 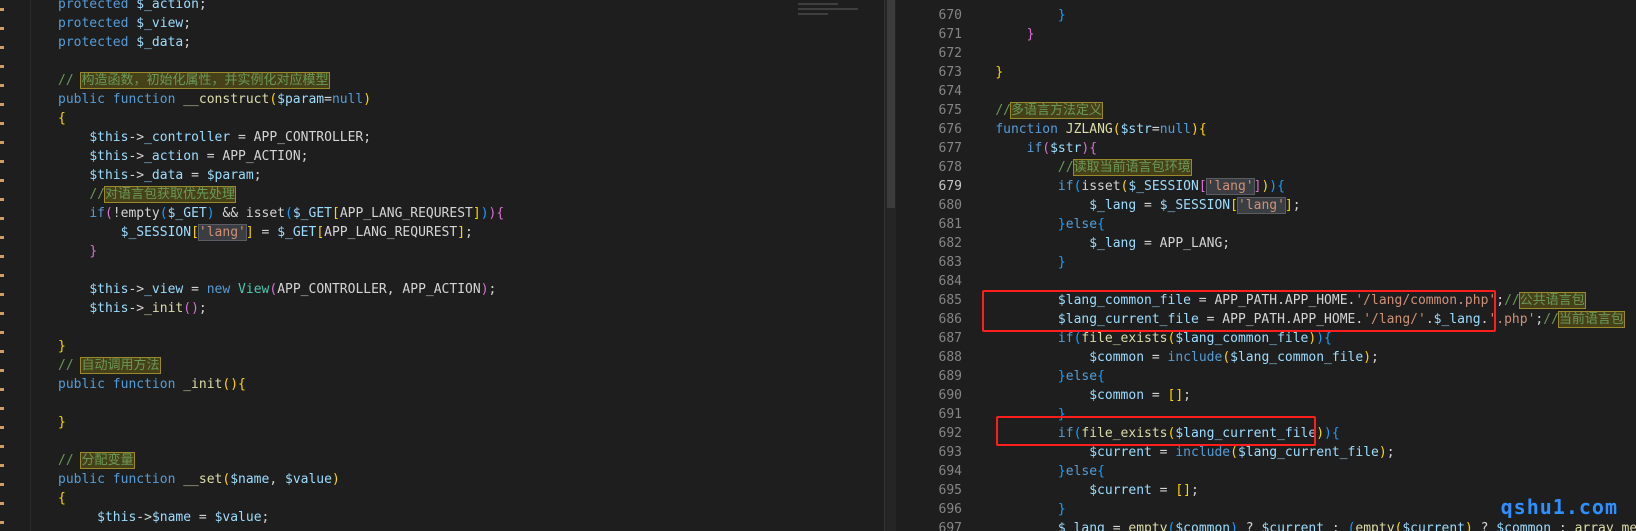 What do you see at coordinates (421, 99) in the screenshot?
I see `code-line: public function __construct($param=null)` at bounding box center [421, 99].